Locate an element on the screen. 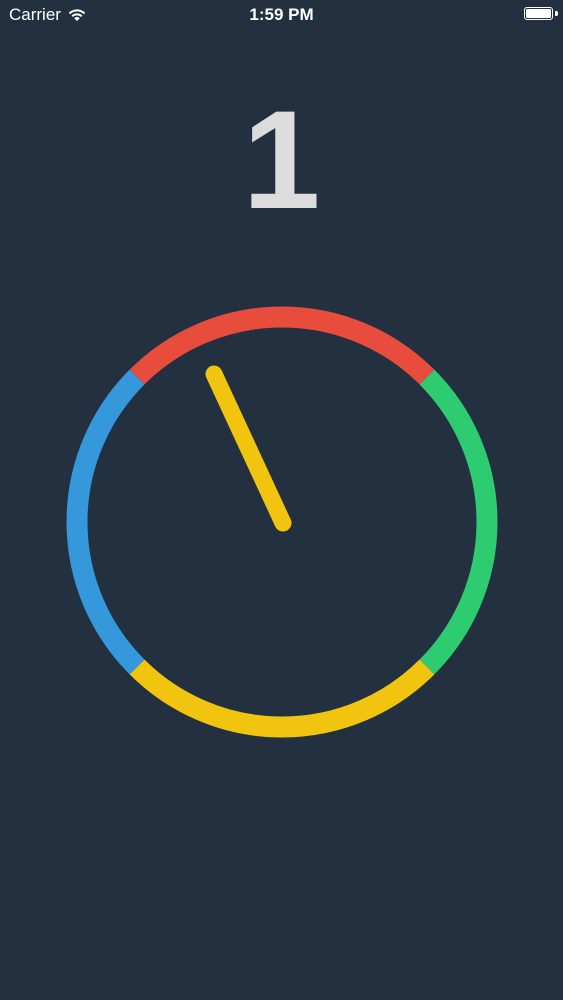  spinning-needle is located at coordinates (248, 448).